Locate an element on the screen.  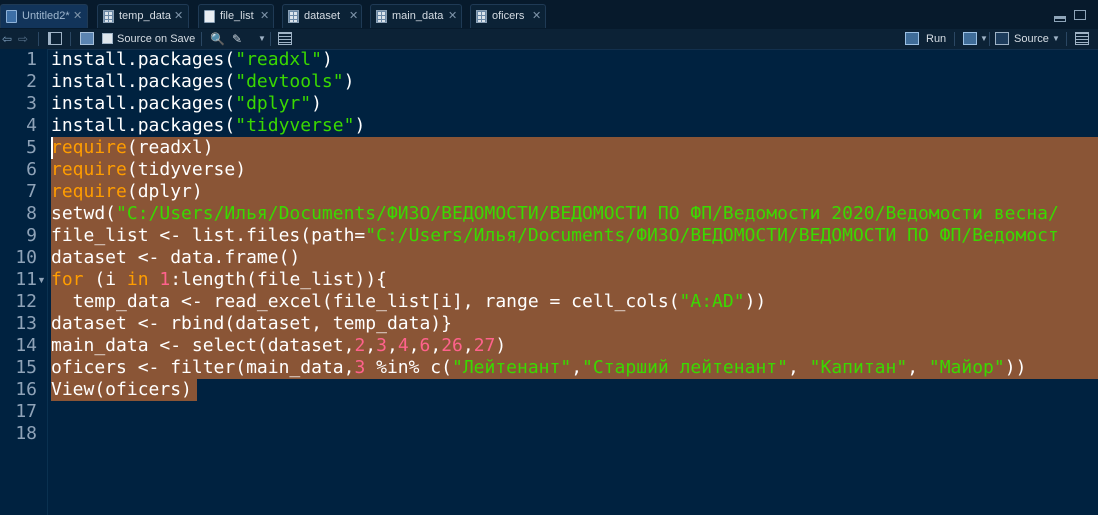
source-on-save-label: Source on Save is located at coordinates (156, 39).